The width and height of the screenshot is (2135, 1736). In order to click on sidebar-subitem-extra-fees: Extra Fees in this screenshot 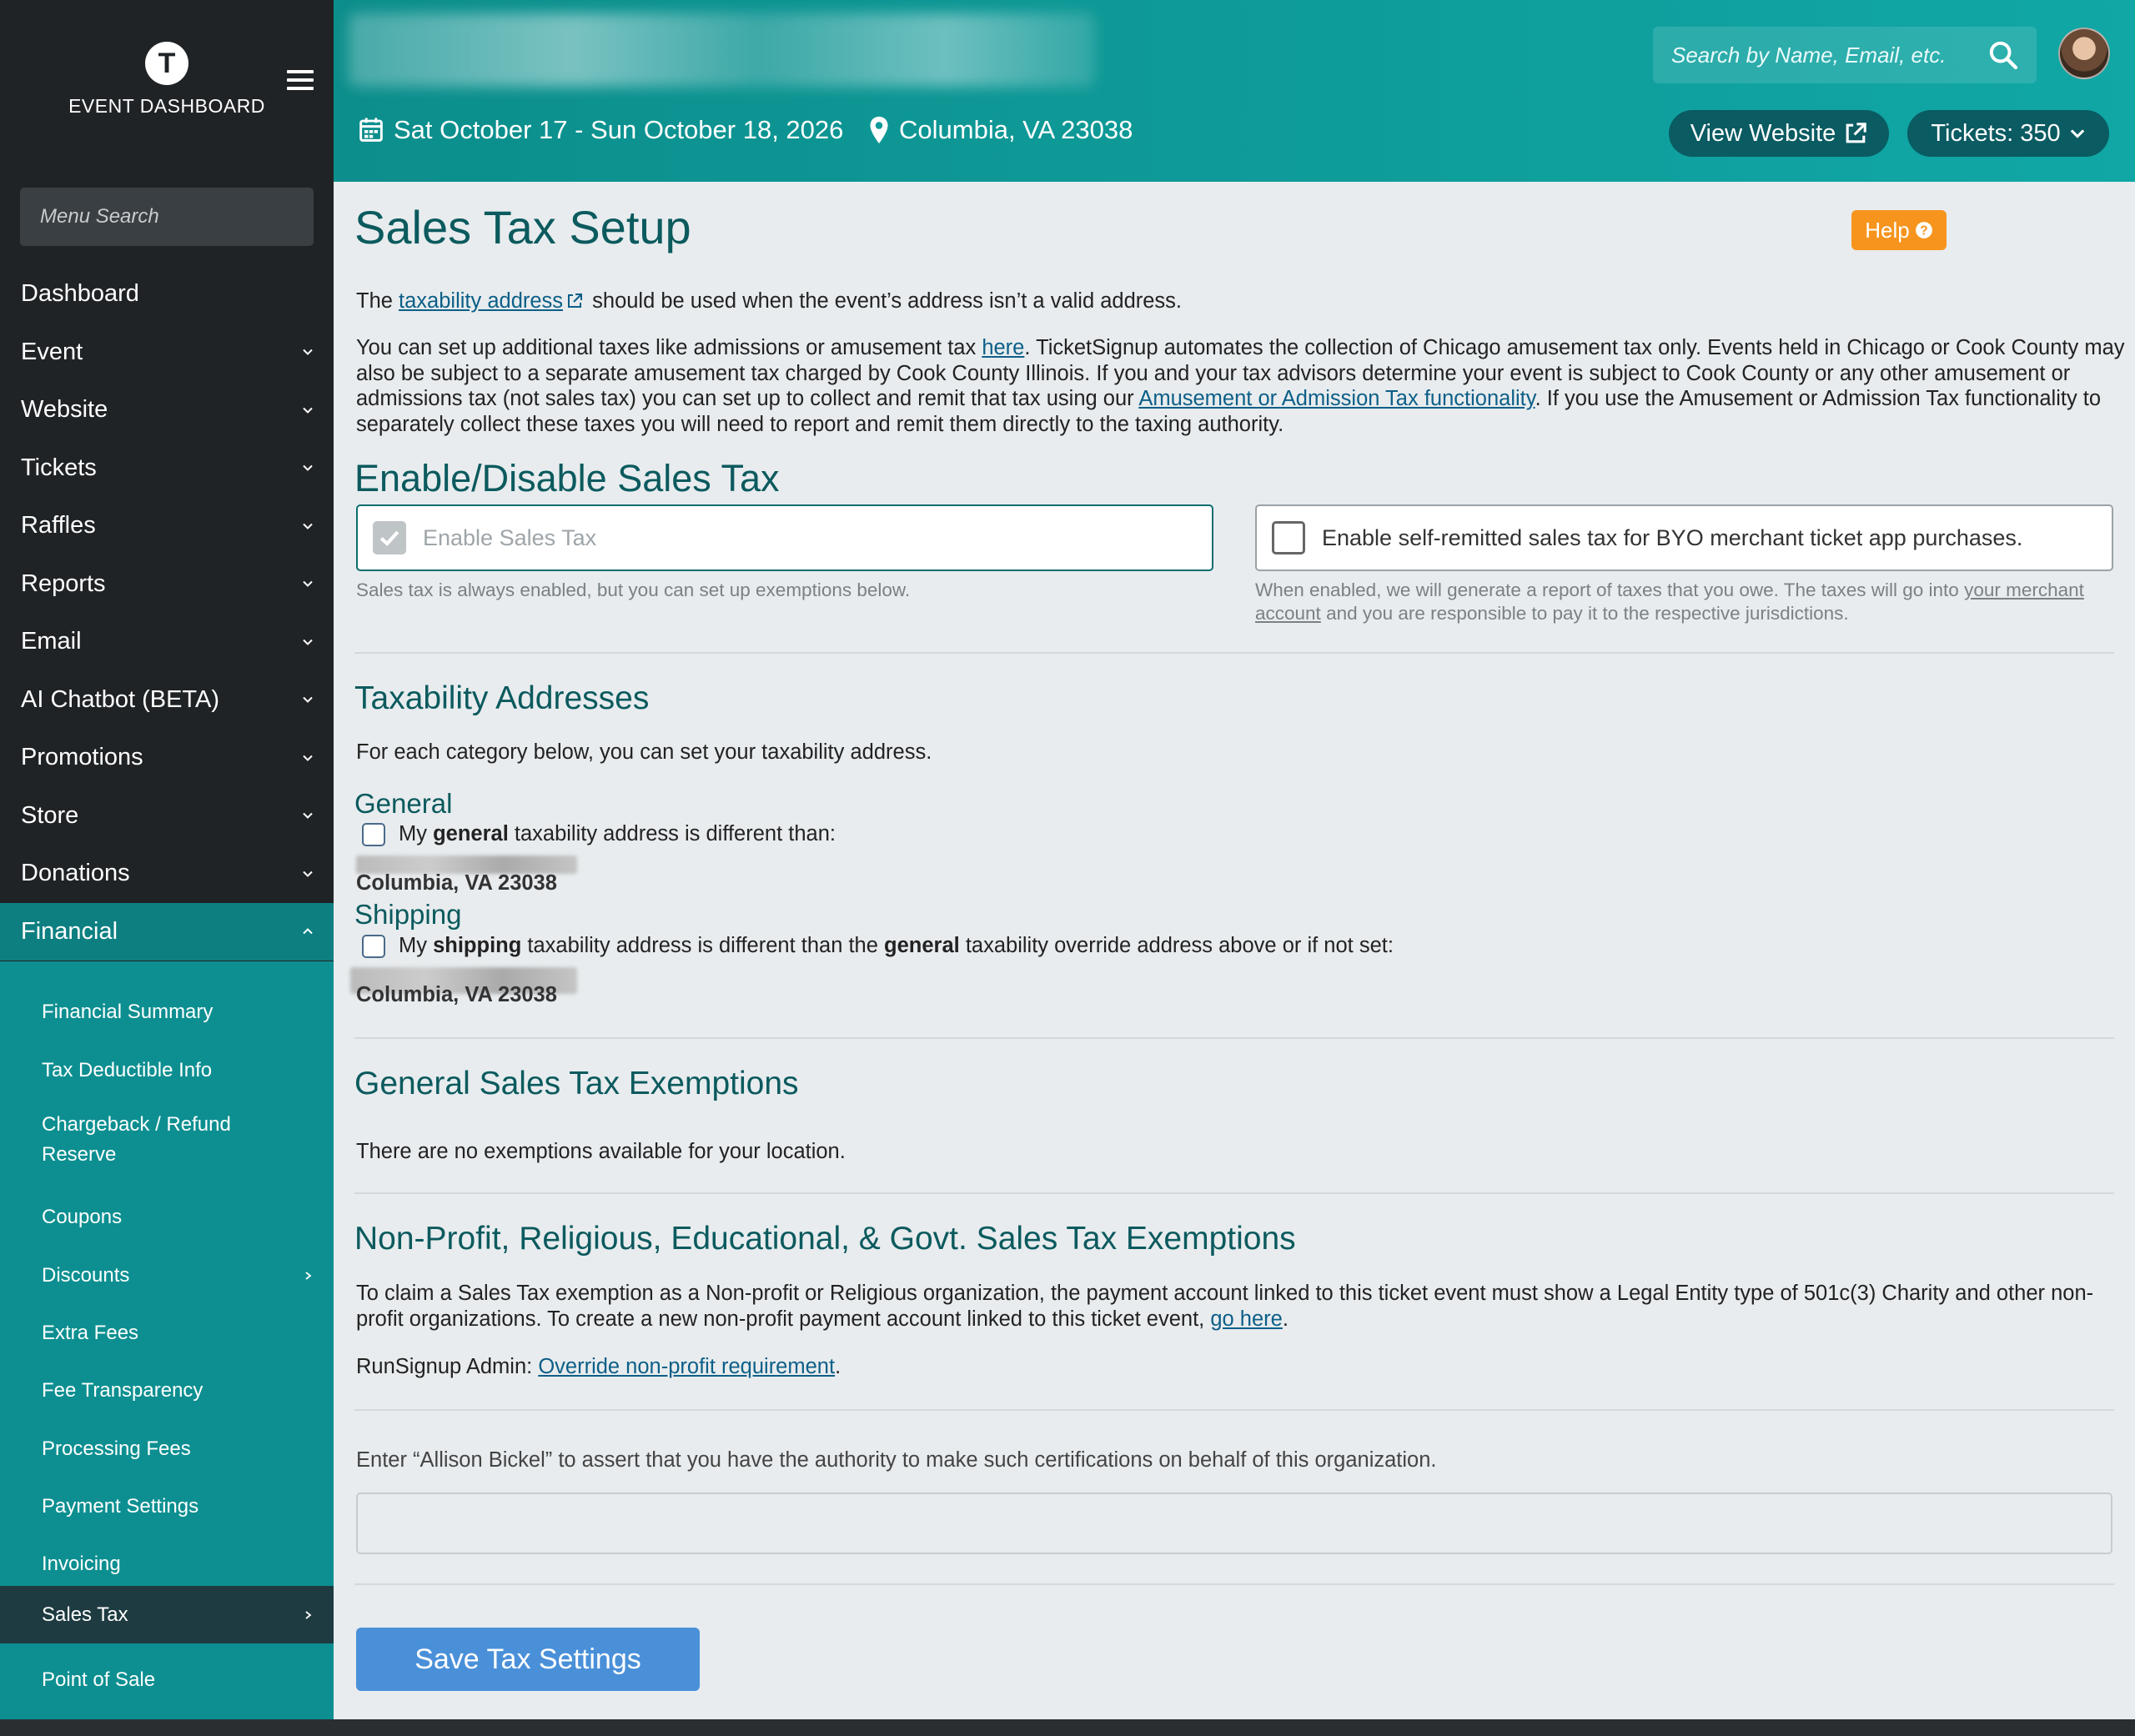, I will do `click(167, 1333)`.